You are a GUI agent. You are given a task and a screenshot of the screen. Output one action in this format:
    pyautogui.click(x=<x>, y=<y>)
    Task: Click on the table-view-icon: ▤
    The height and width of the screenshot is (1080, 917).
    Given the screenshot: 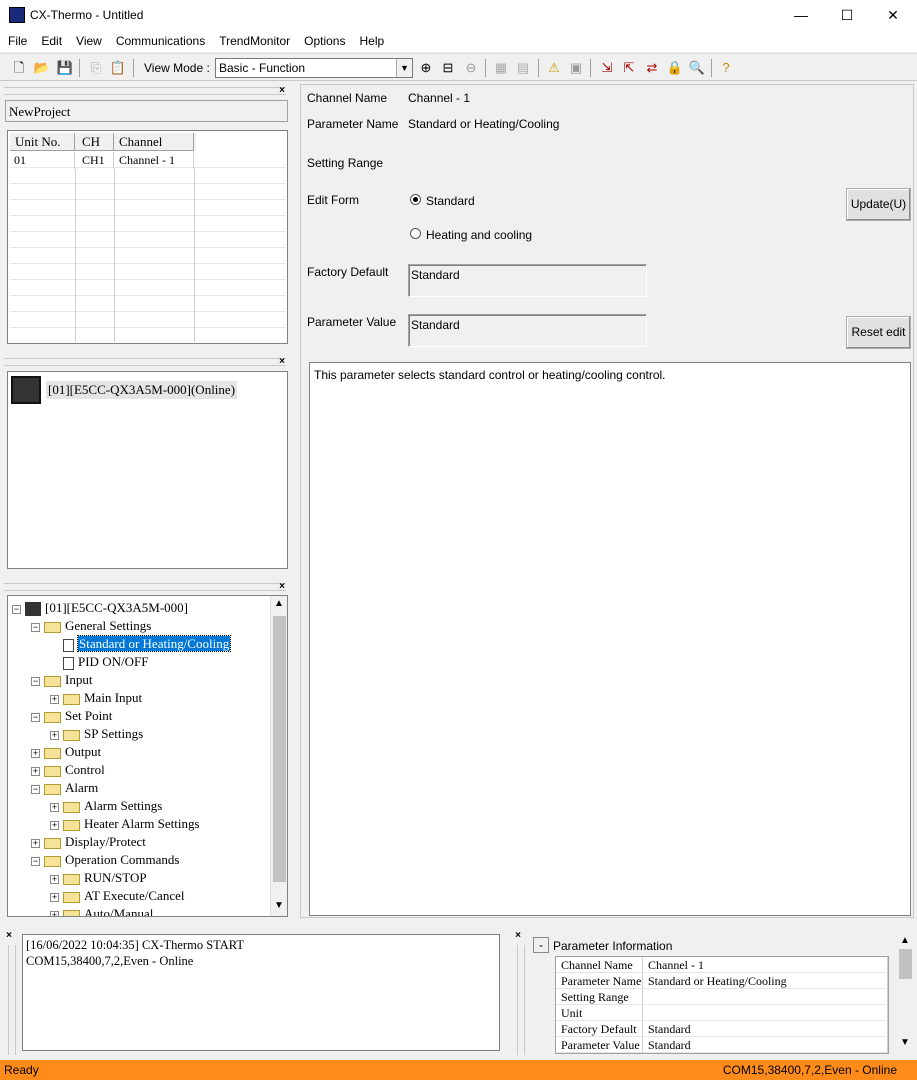 What is the action you would take?
    pyautogui.click(x=523, y=68)
    